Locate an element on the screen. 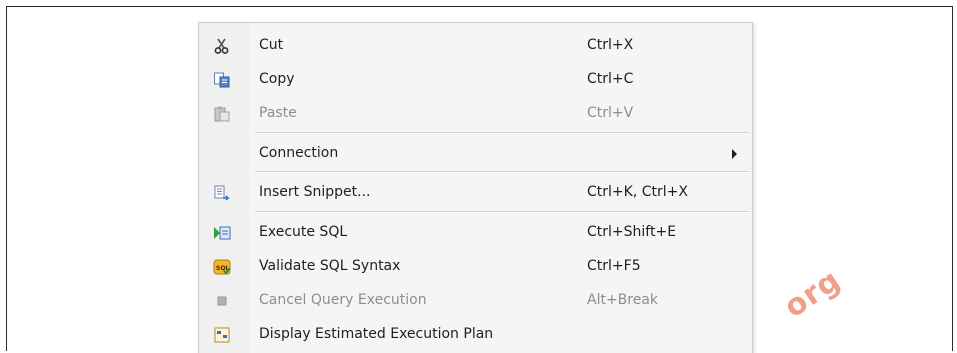 The width and height of the screenshot is (957, 353). menu-item-label: Copy is located at coordinates (277, 79).